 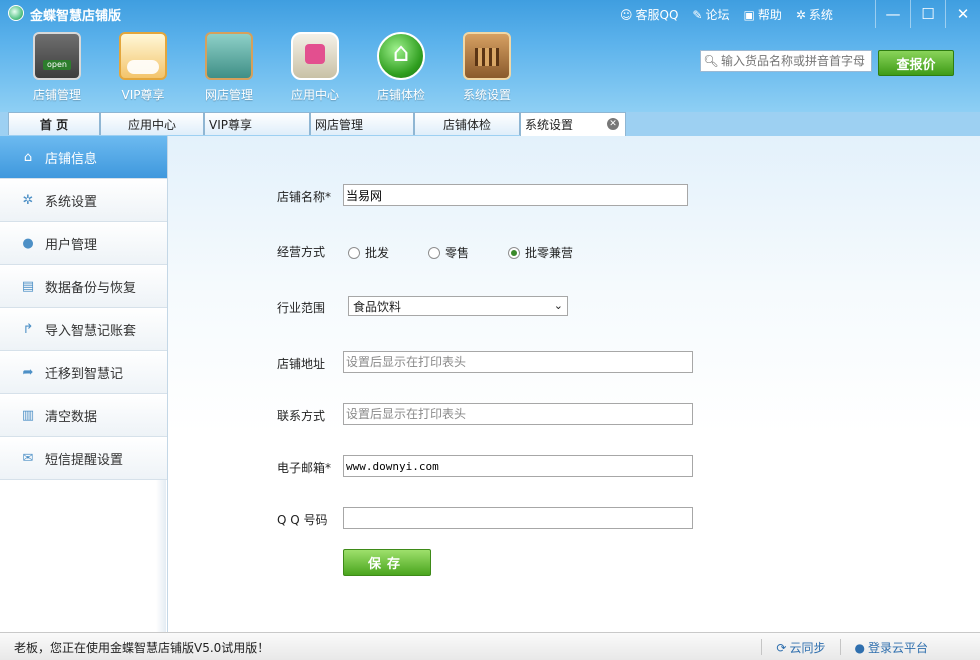 I want to click on title-bar: 金蝶智慧店铺版 ☺ 客服QQ ✎ 论坛 ▣ 帮助 ✲ 系统 — ☐ ✕, so click(x=490, y=14).